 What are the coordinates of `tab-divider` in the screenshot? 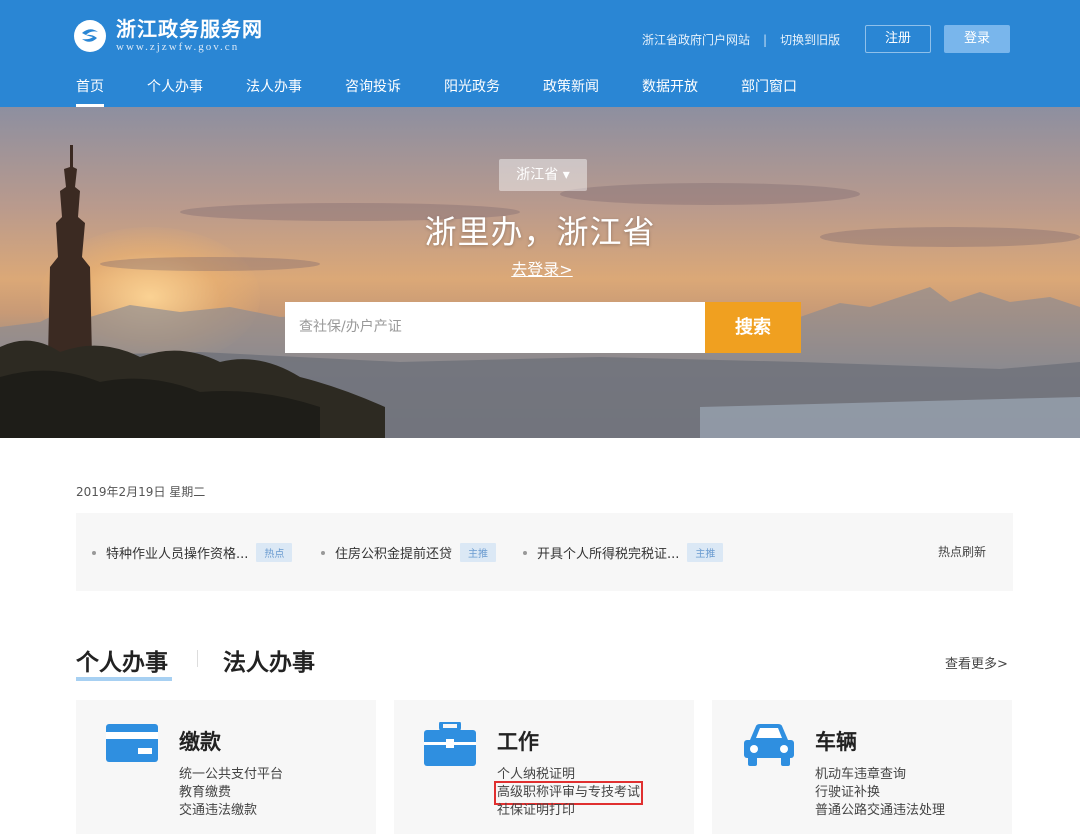 It's located at (197, 658).